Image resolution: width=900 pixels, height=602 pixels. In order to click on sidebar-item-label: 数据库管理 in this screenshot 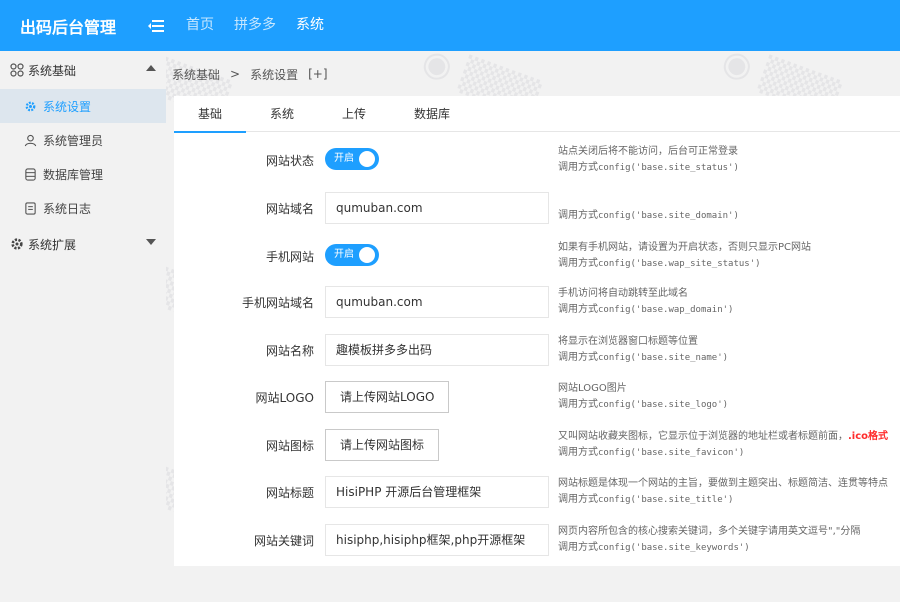, I will do `click(73, 174)`.